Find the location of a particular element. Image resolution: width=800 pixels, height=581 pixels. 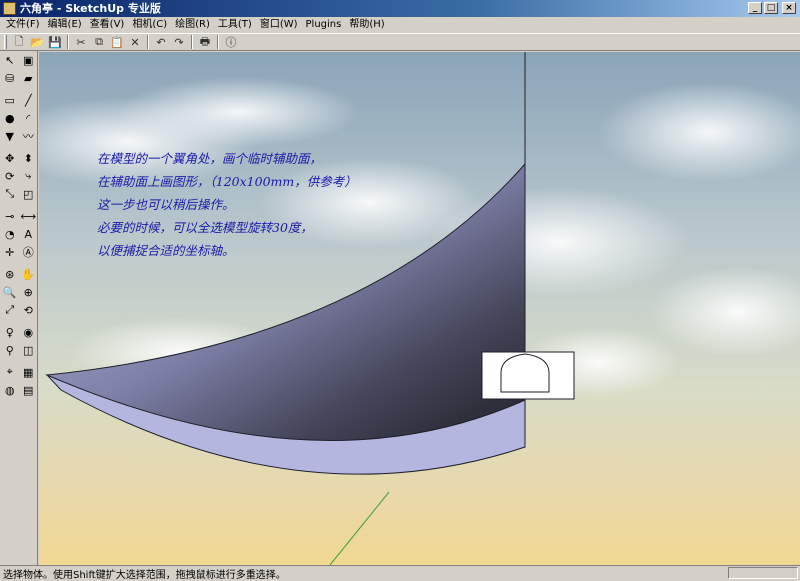

tool-row: ▼ 〰 is located at coordinates (18, 136).